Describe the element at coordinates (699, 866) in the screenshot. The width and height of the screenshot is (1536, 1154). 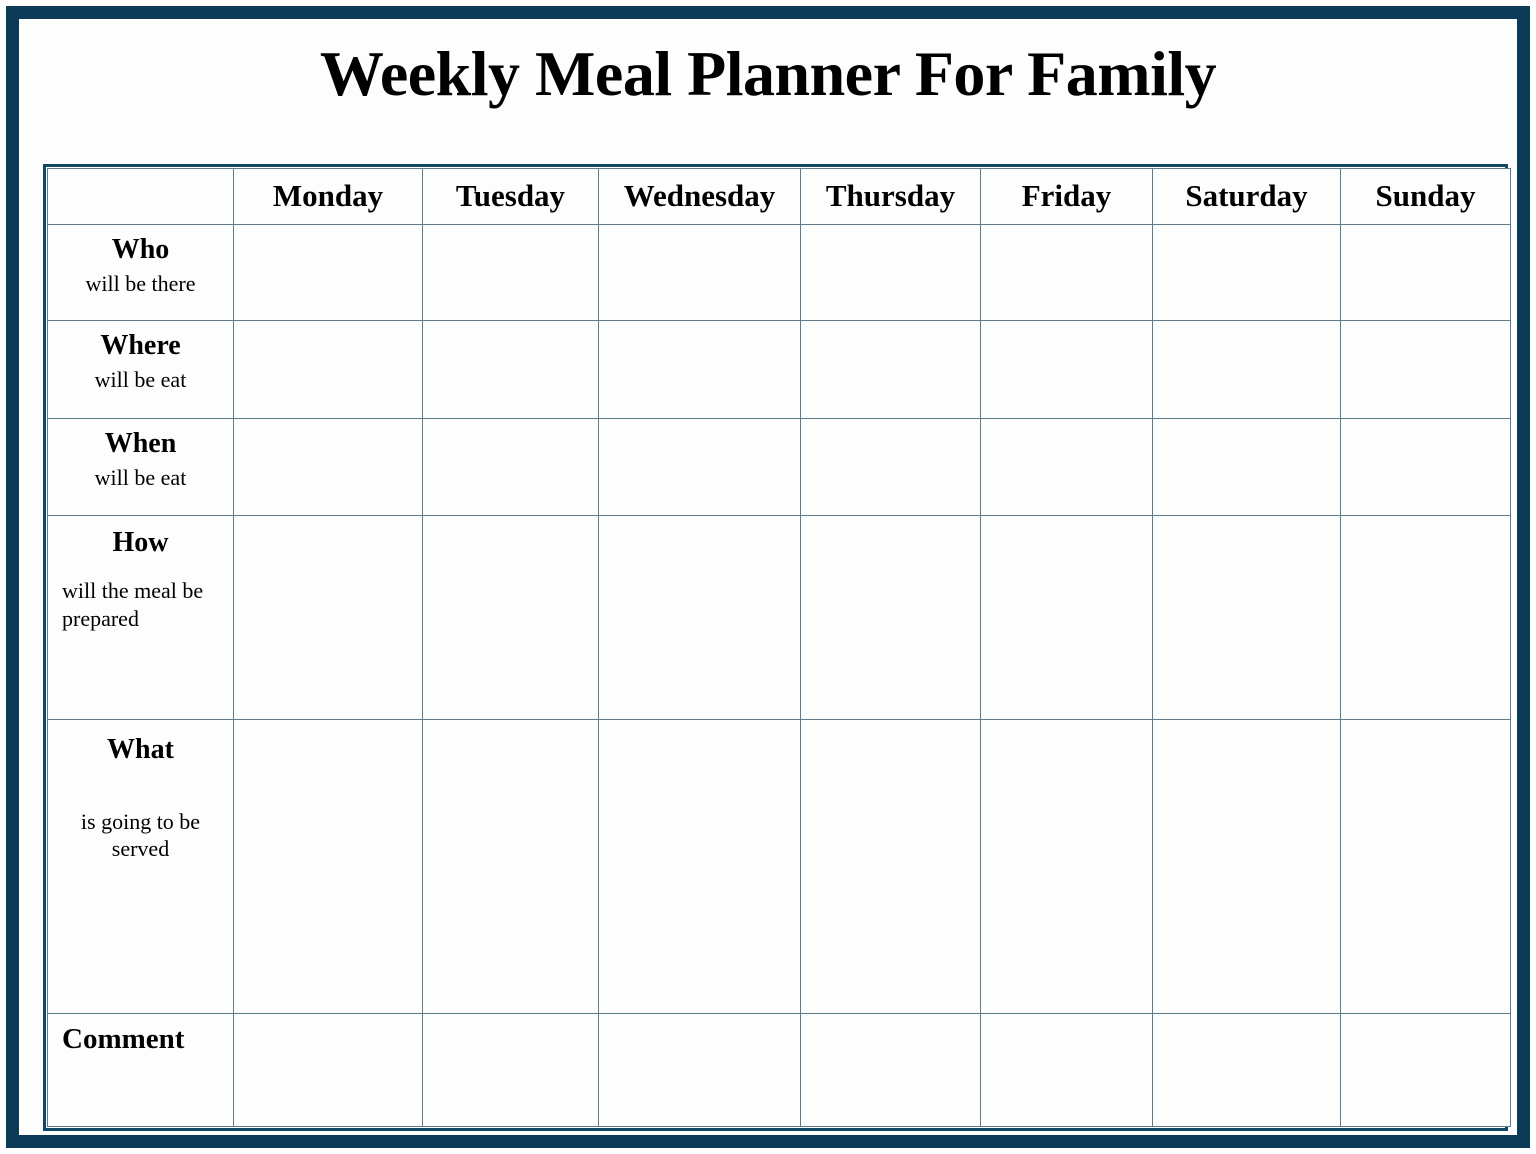
I see `cell-what-wednesday` at that location.